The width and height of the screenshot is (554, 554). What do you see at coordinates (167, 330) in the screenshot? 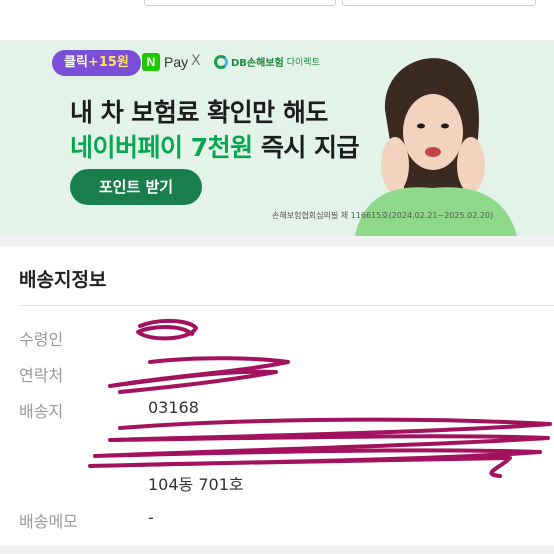
I see `recipient-redaction` at bounding box center [167, 330].